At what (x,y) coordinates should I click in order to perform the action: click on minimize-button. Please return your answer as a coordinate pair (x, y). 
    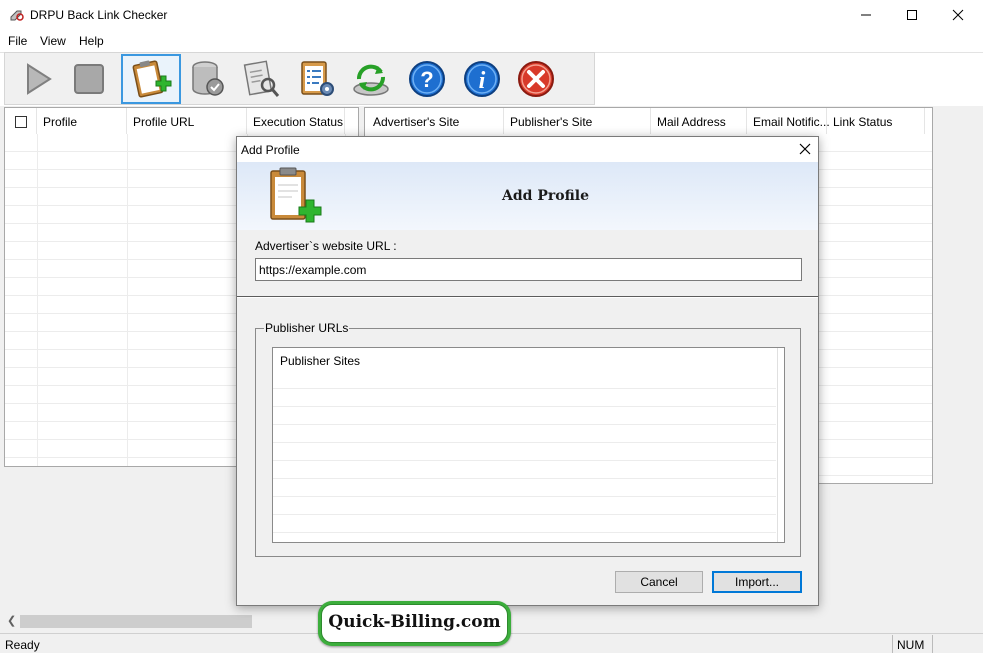
    Looking at the image, I should click on (866, 15).